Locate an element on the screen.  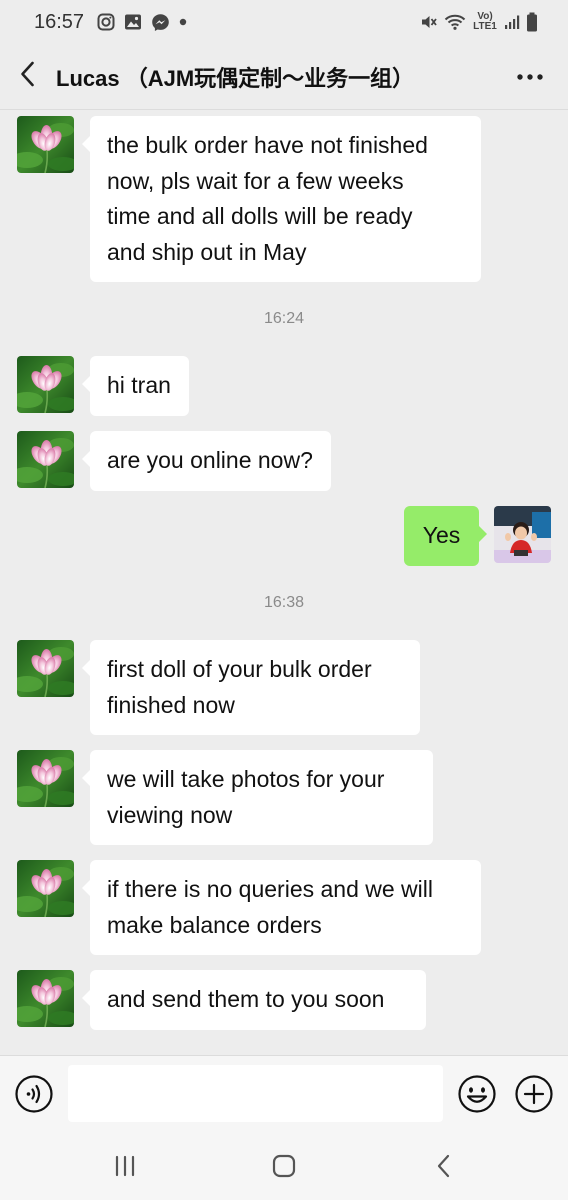
plus-button is located at coordinates (534, 1094).